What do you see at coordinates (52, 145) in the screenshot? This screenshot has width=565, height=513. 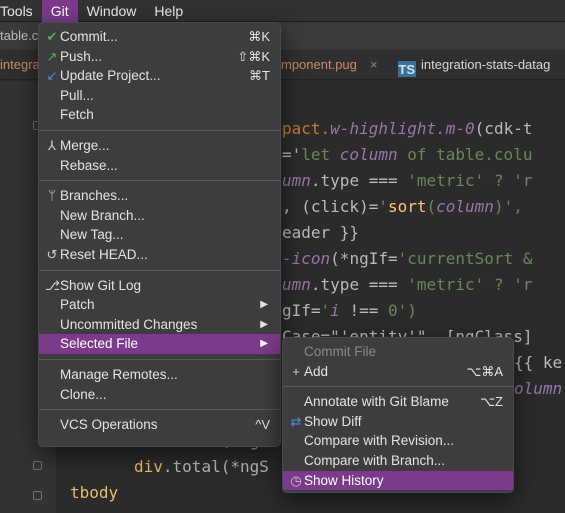 I see `merge-icon: ⅄` at bounding box center [52, 145].